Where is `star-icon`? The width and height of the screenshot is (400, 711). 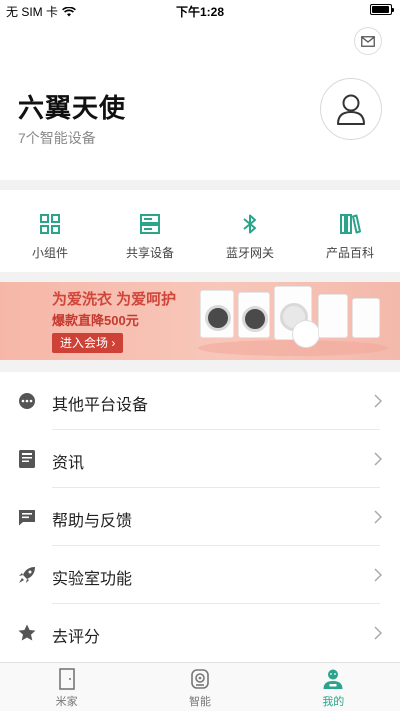
star-icon is located at coordinates (27, 632).